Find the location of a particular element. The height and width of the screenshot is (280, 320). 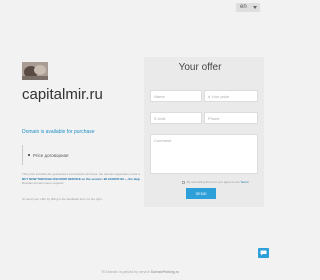

price-block: Price договорная is located at coordinates (78, 155).